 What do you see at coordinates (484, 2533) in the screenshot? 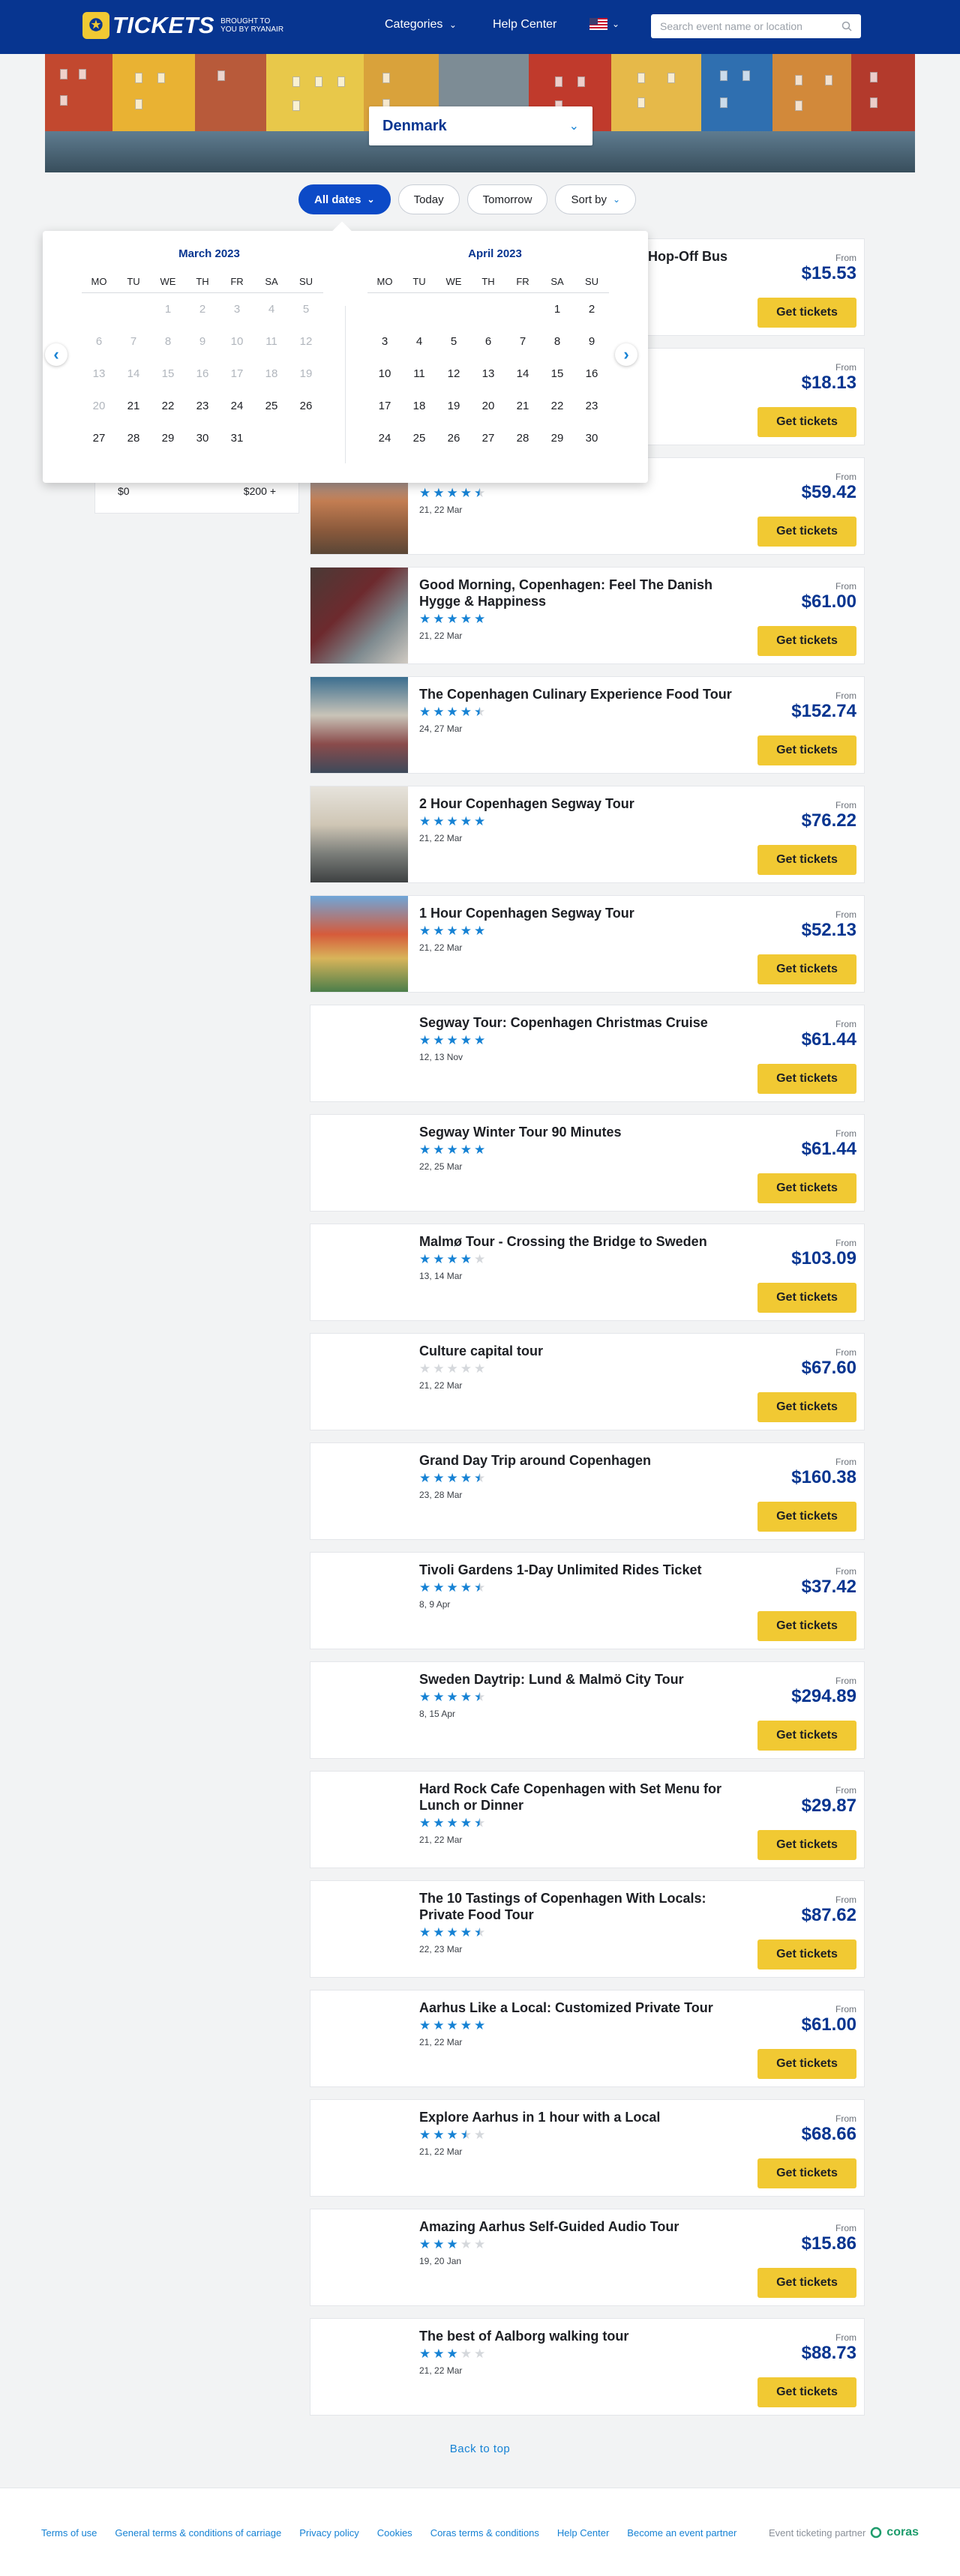
I see `footer-link: Coras terms & conditions` at bounding box center [484, 2533].